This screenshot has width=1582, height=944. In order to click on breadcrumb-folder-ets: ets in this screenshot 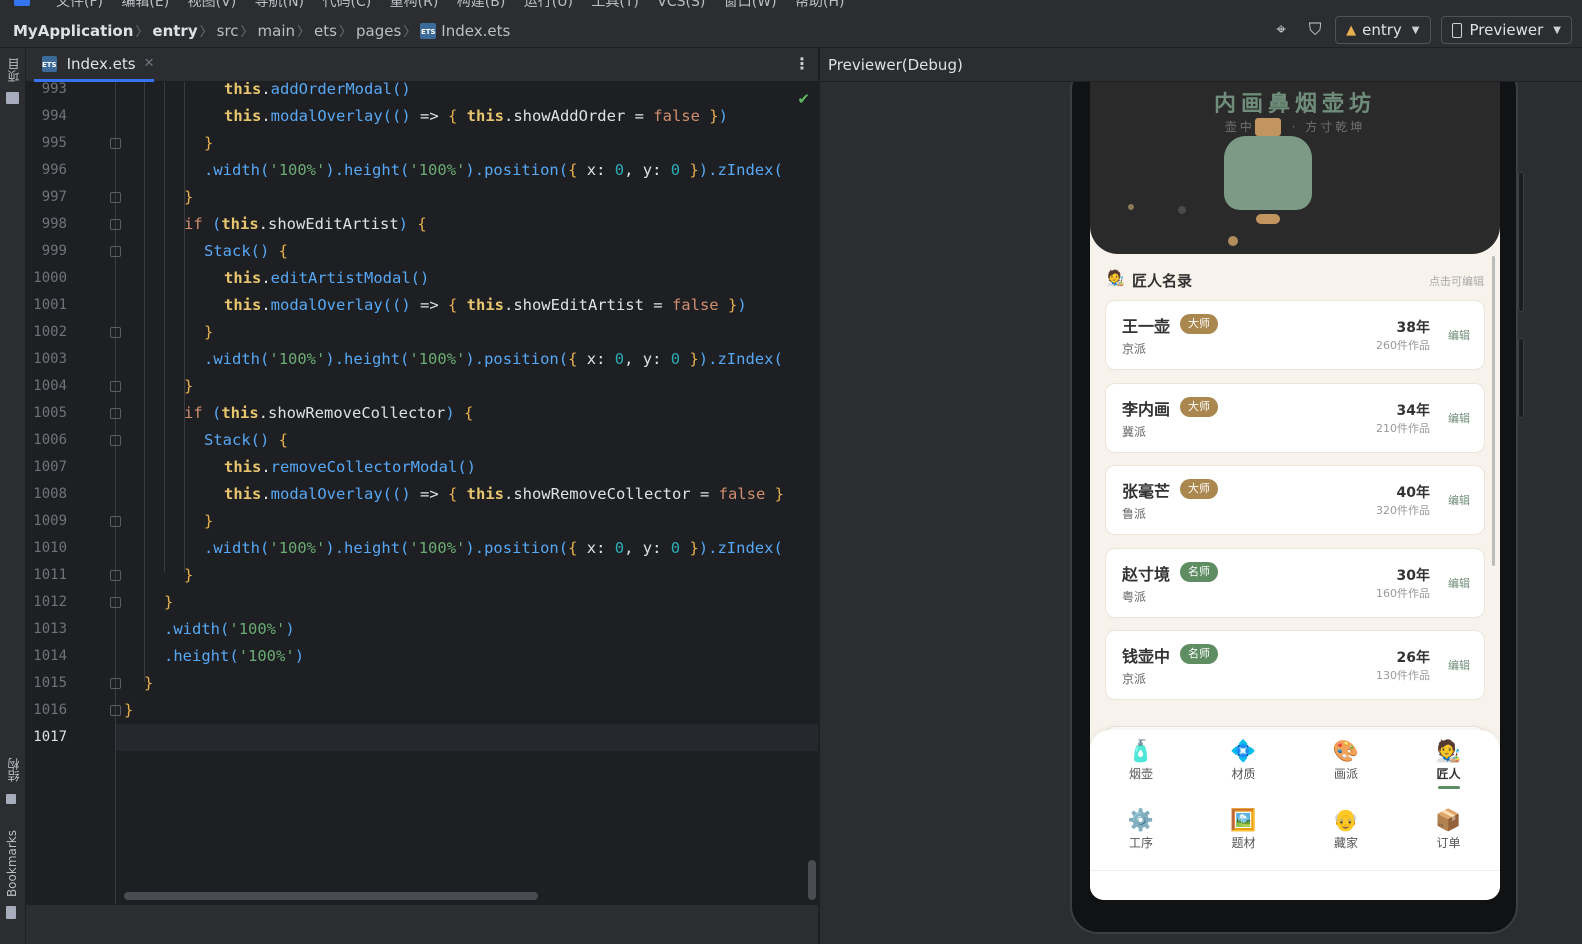, I will do `click(325, 31)`.